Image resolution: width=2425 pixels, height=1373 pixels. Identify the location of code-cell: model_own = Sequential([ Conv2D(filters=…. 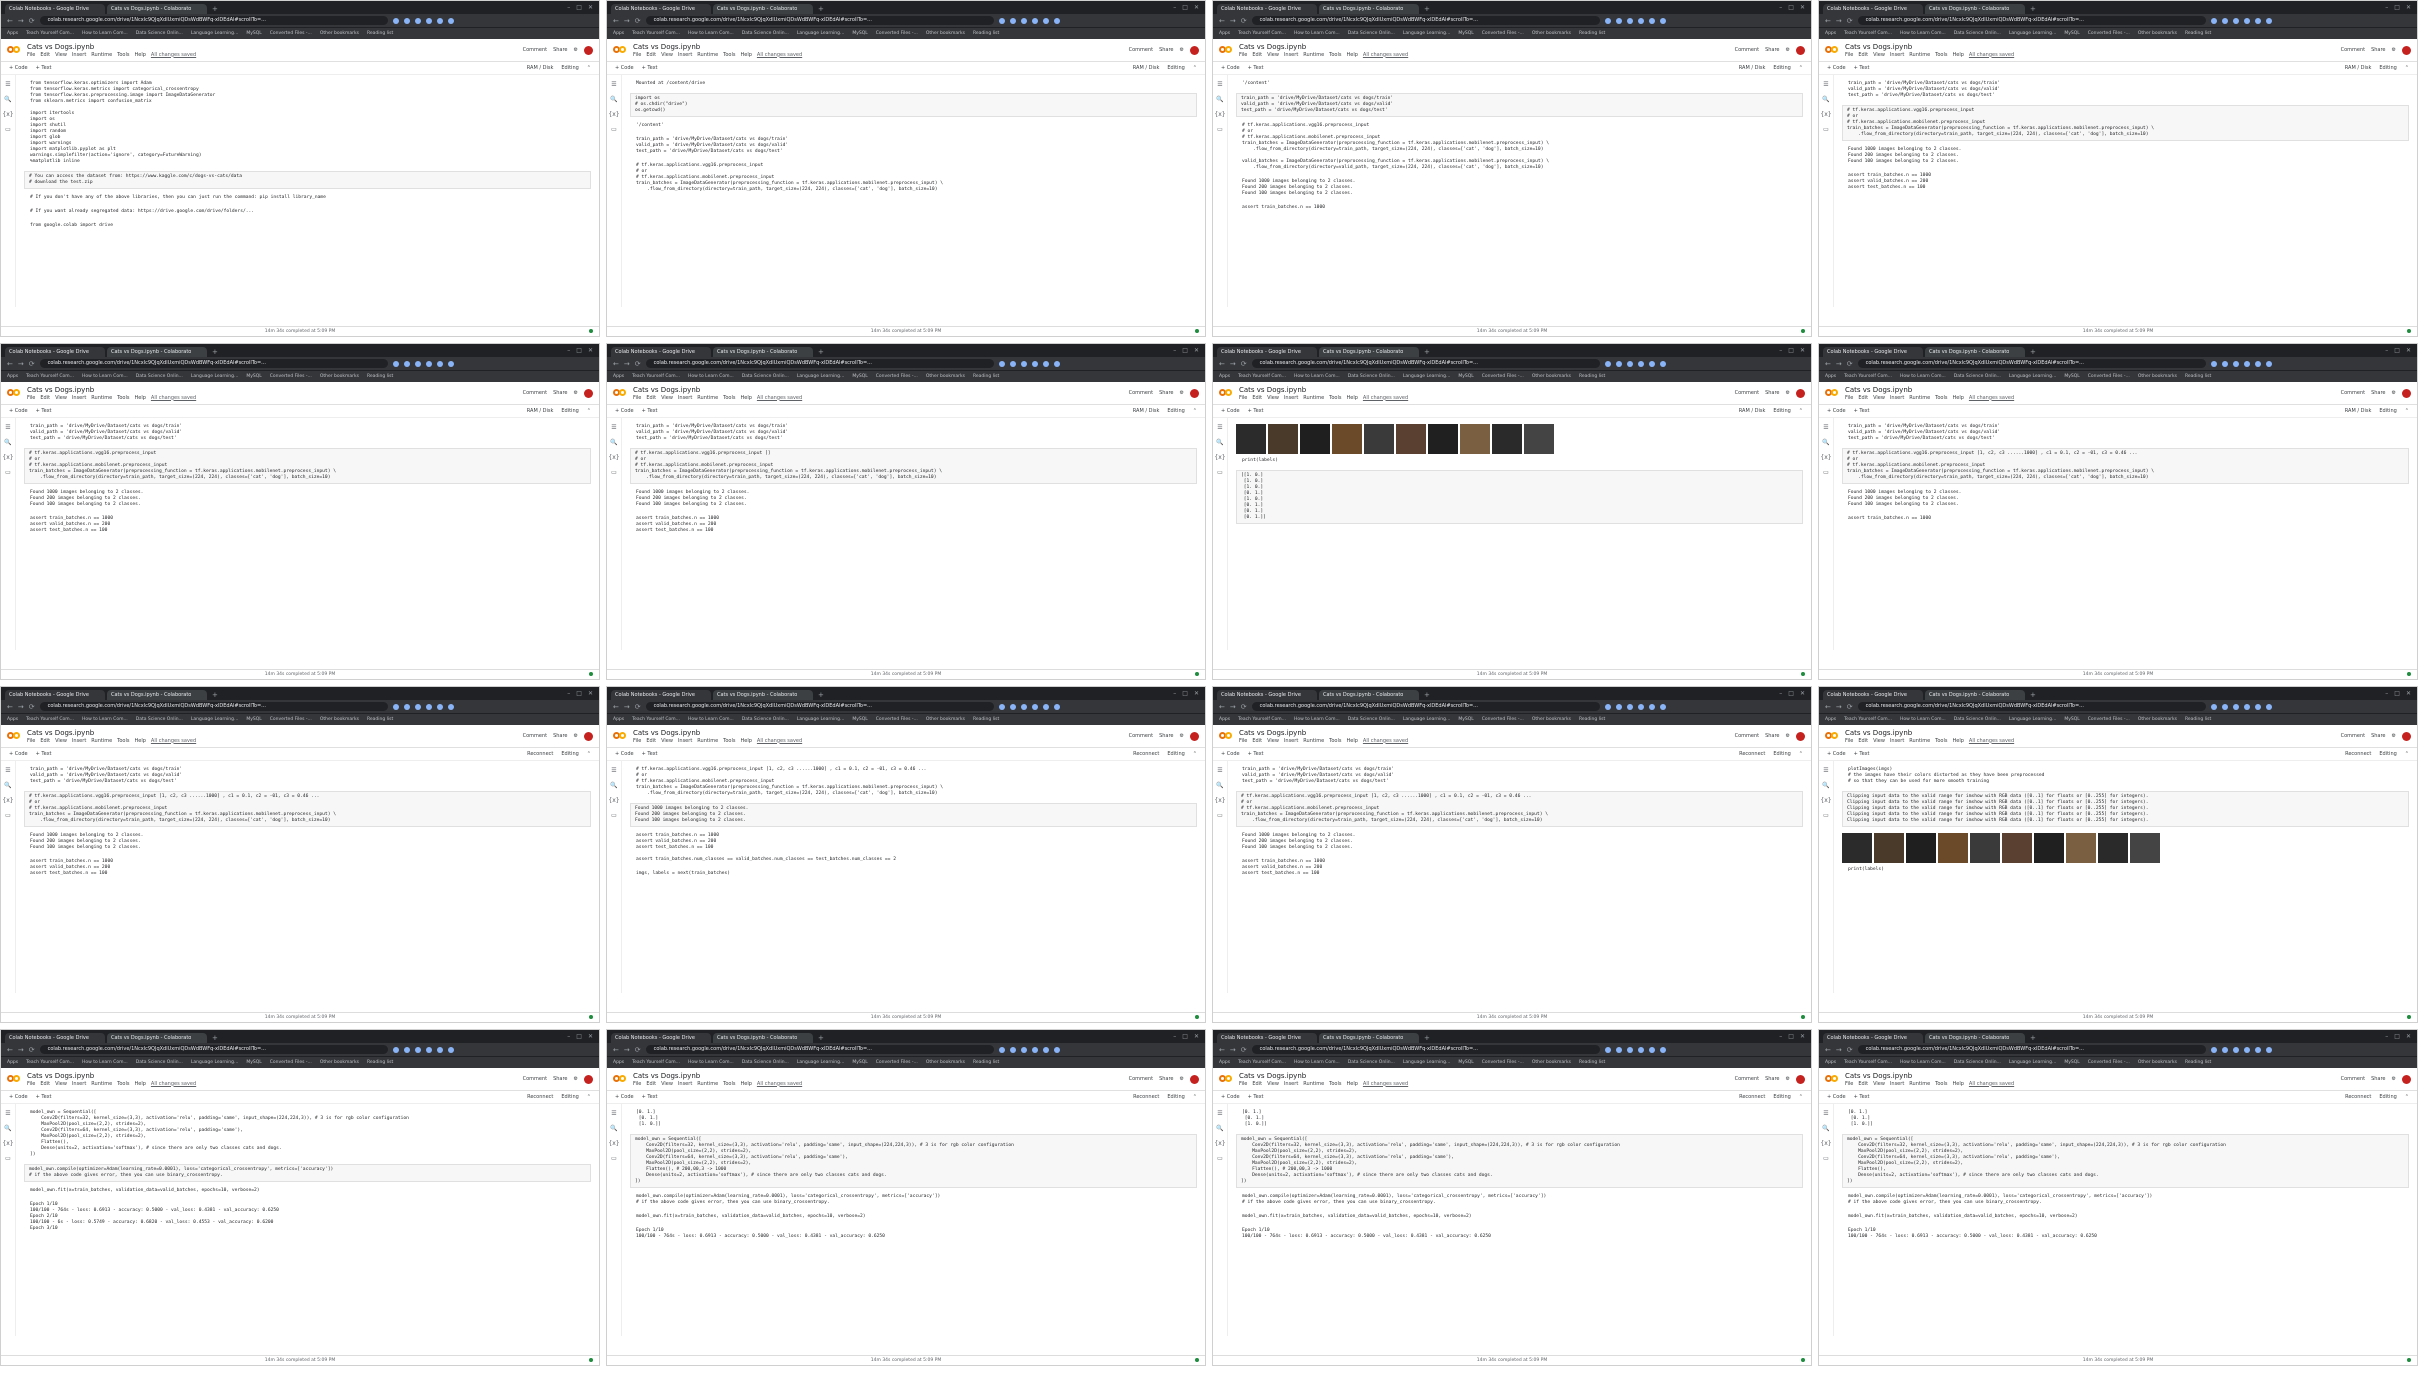
(1519, 1161).